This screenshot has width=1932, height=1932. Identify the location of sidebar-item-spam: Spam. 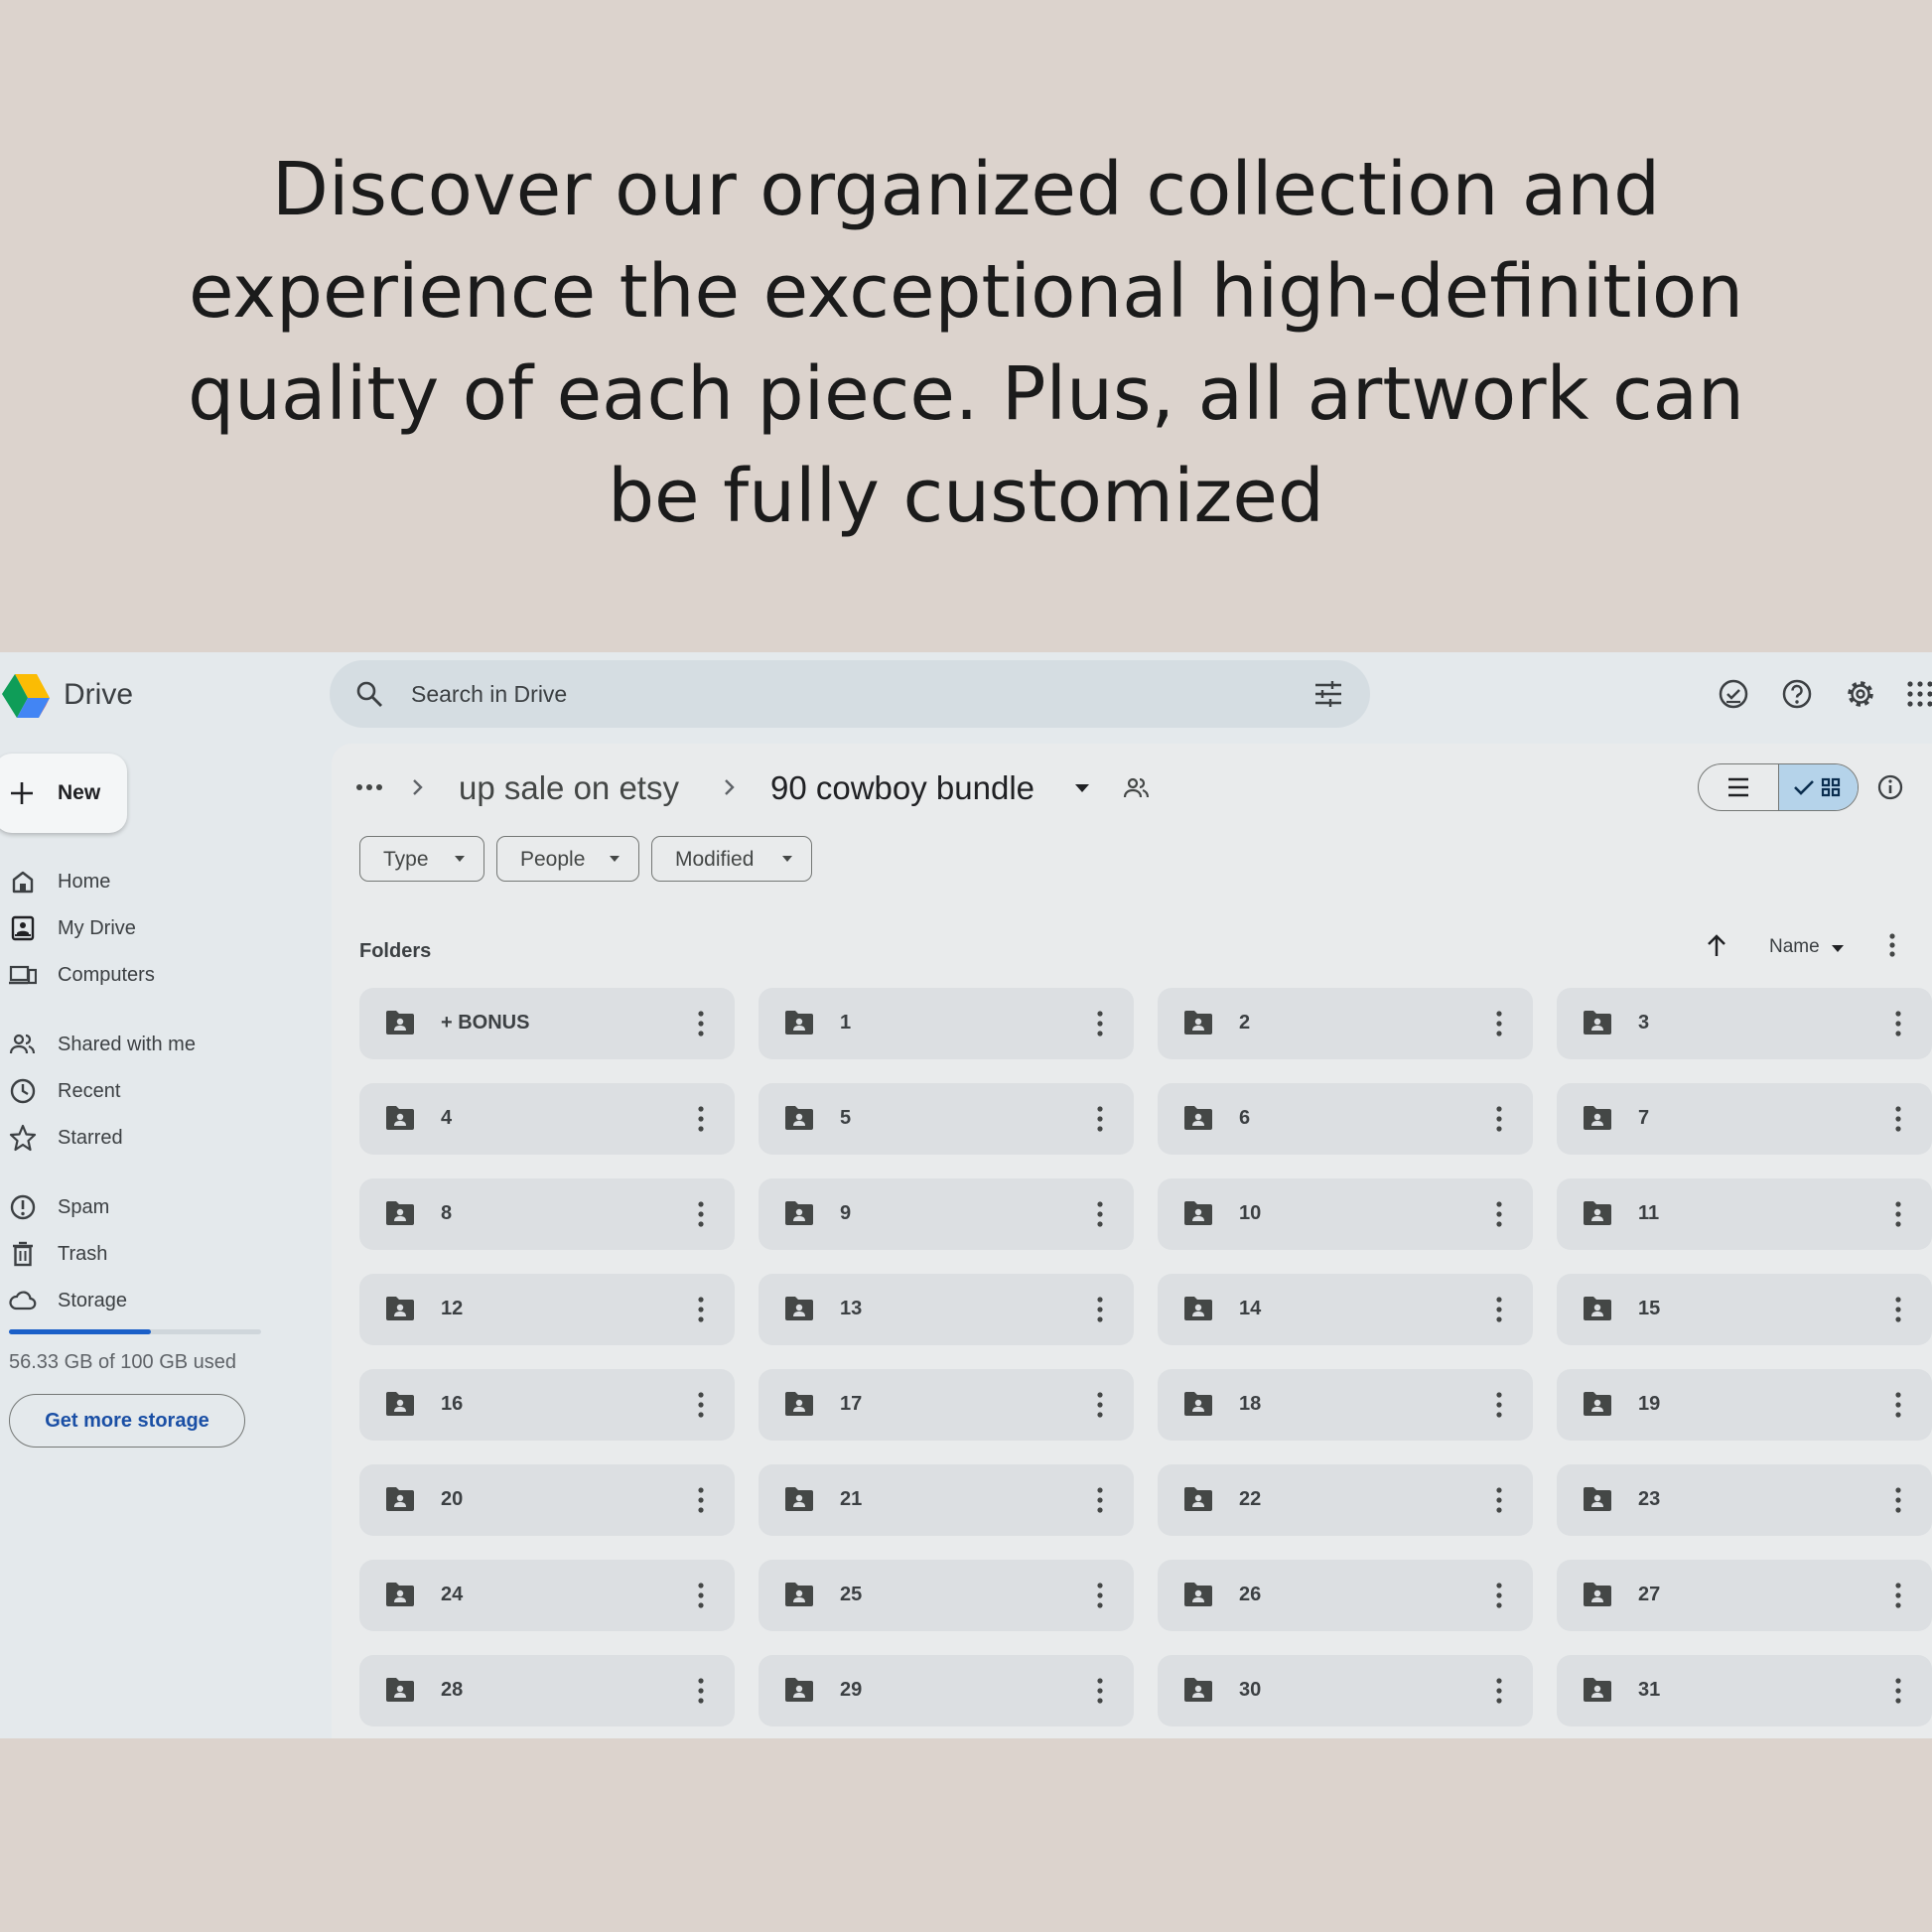
(159, 1207).